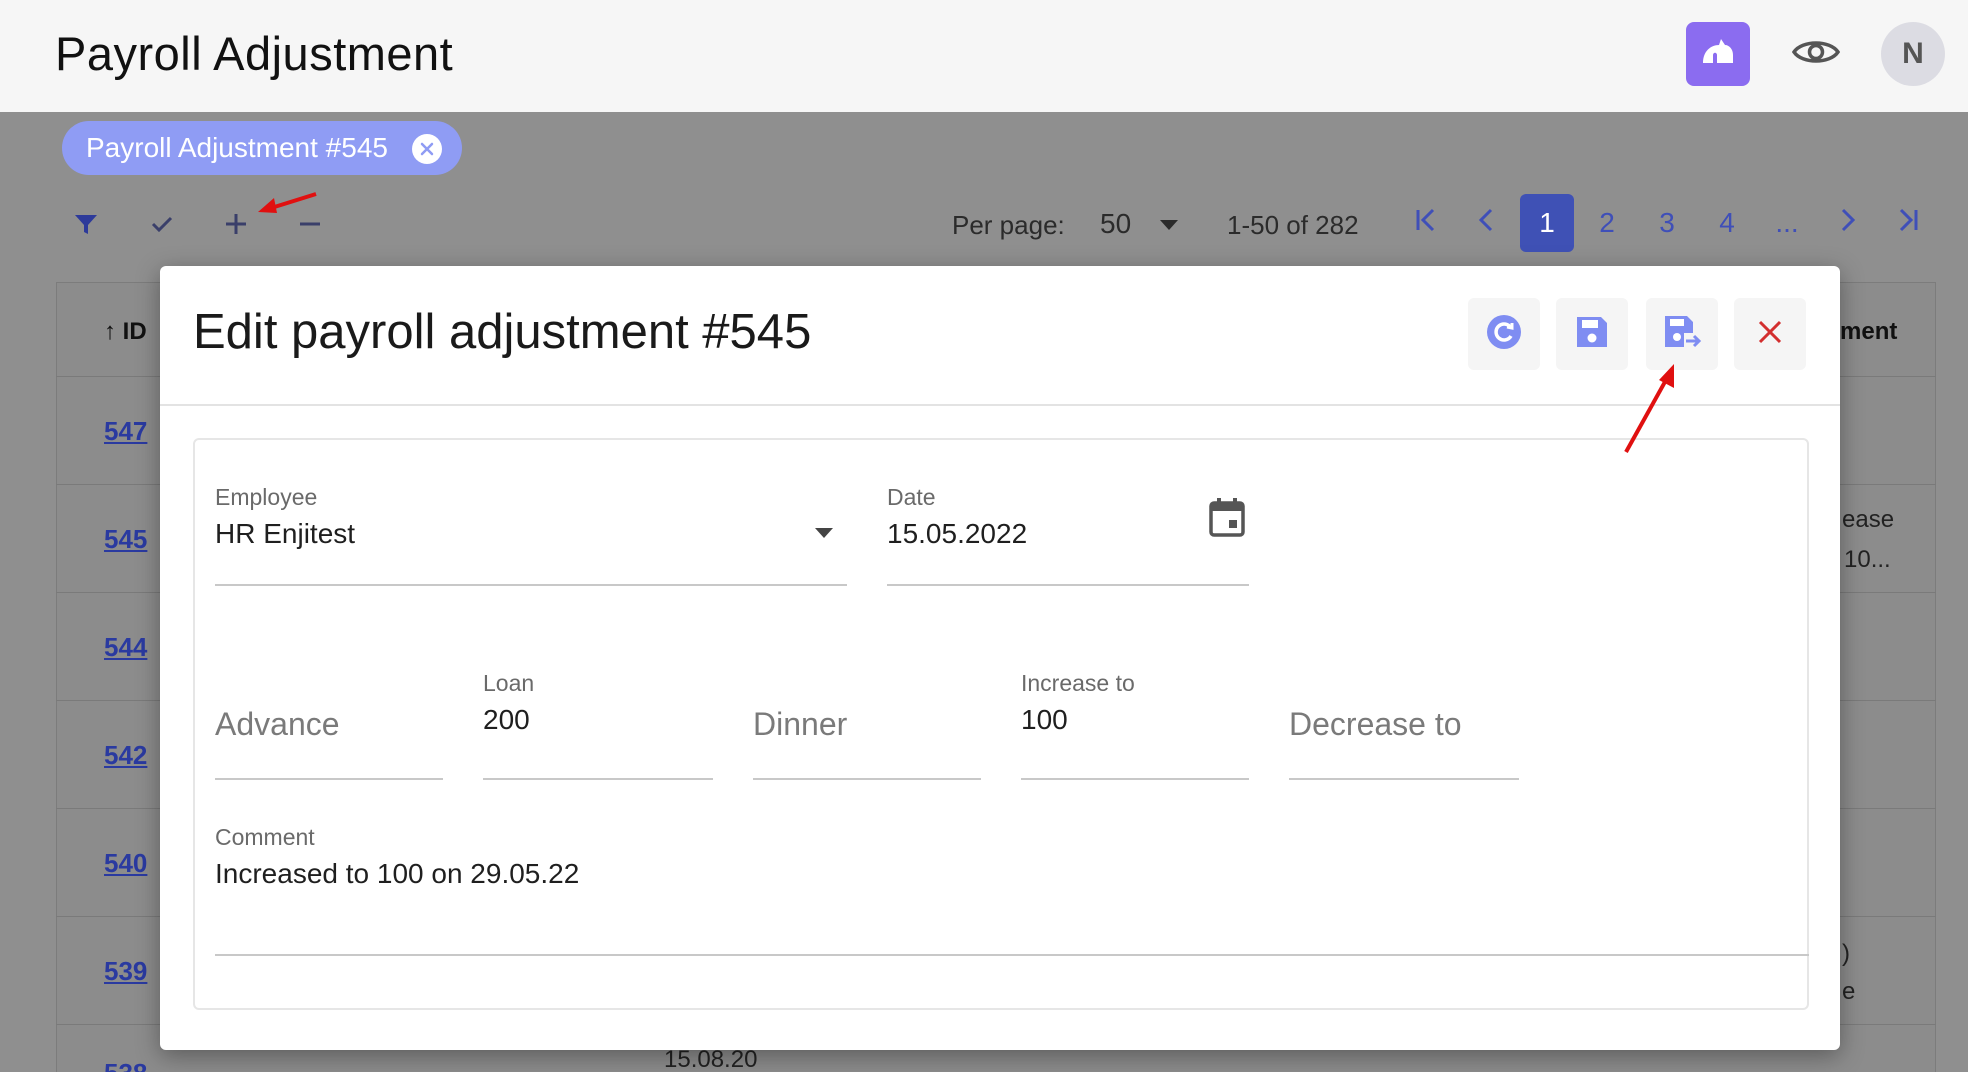 Image resolution: width=1968 pixels, height=1072 pixels. What do you see at coordinates (1868, 519) in the screenshot?
I see `table-cell-text: ease` at bounding box center [1868, 519].